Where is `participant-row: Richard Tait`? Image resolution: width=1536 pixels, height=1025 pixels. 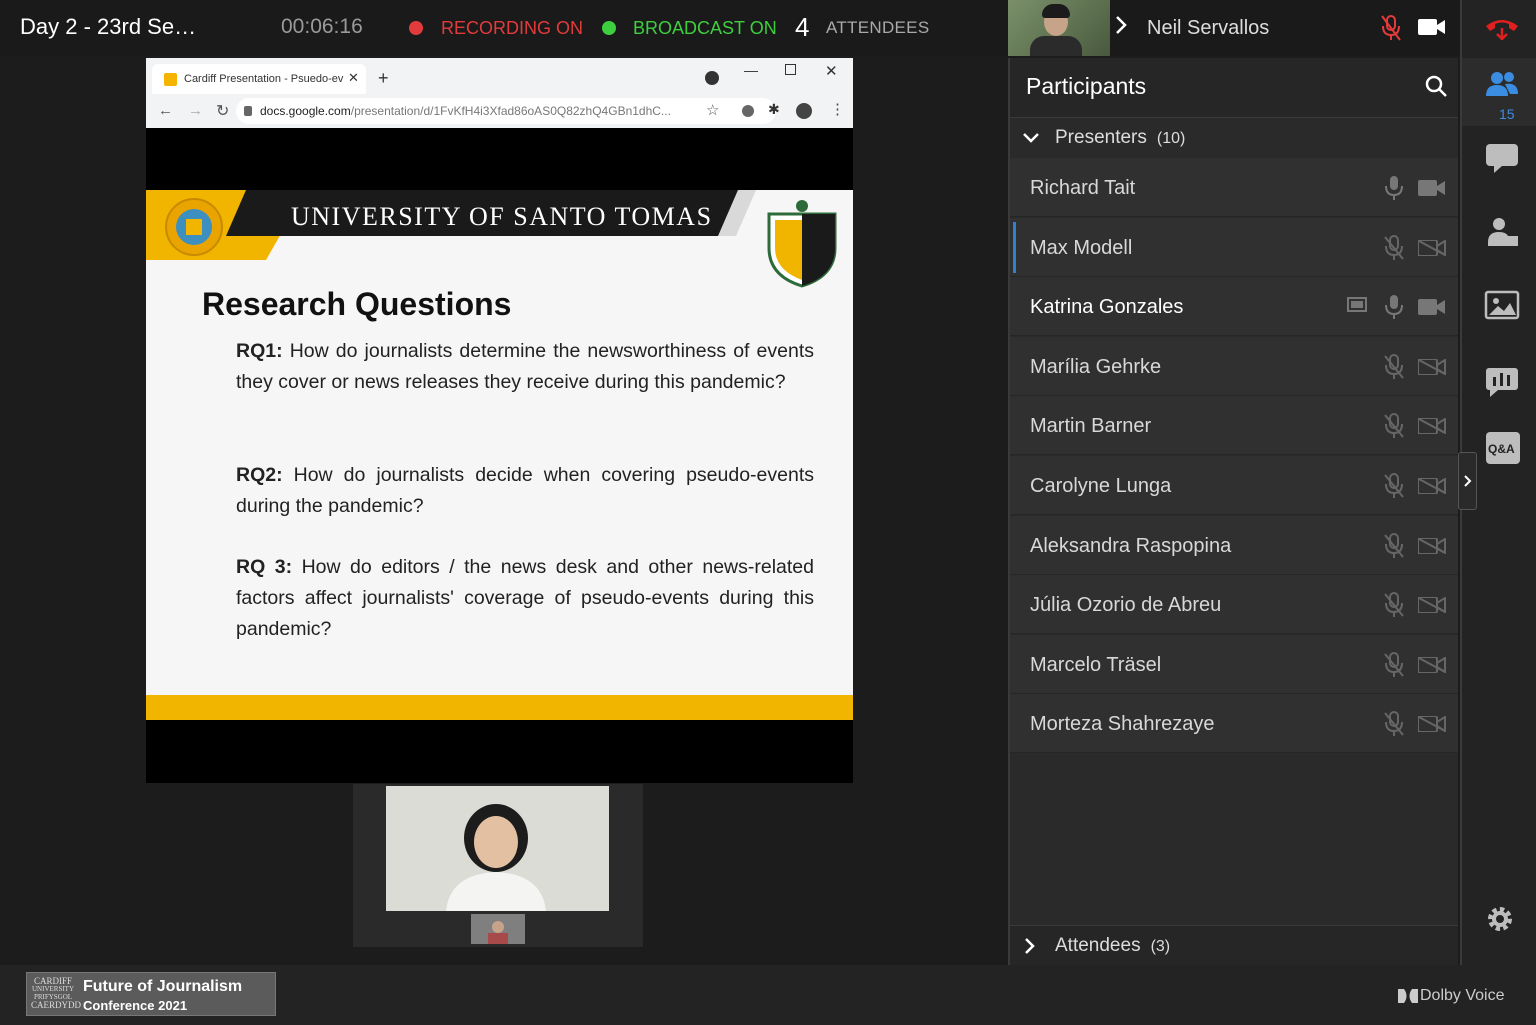
participant-row: Richard Tait is located at coordinates (1234, 187).